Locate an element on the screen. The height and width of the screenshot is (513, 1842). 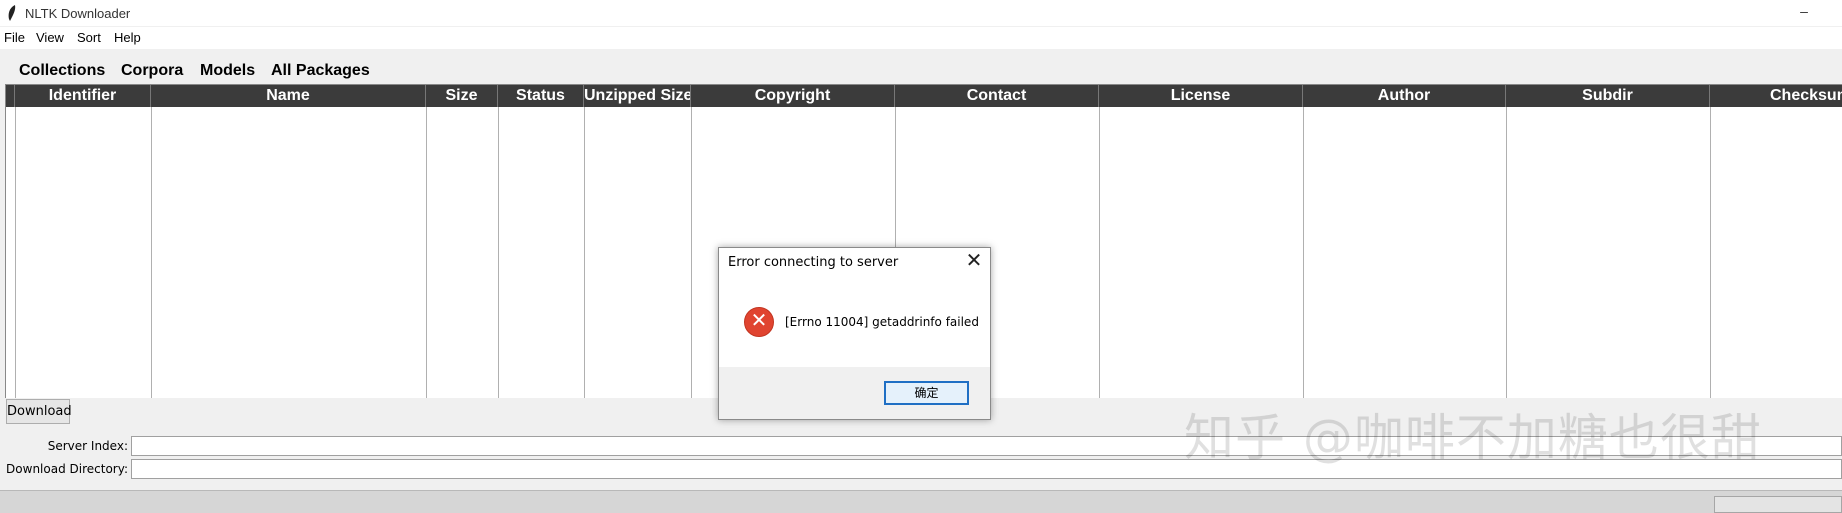
tab-collections: Collections is located at coordinates (62, 71).